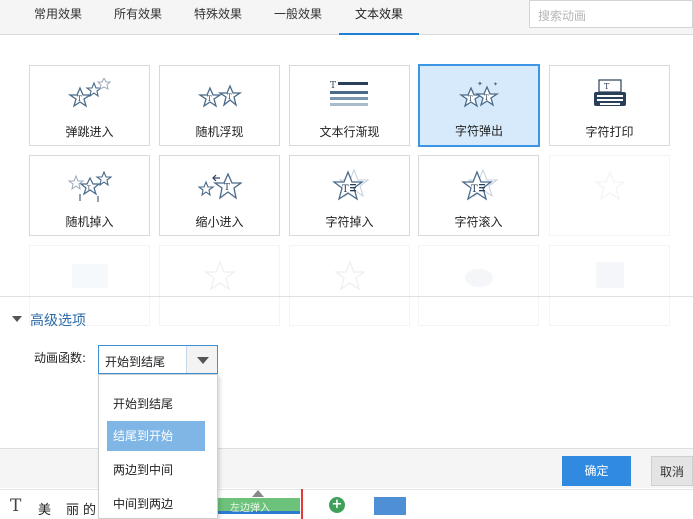  I want to click on star-text-icon: T, so click(350, 184).